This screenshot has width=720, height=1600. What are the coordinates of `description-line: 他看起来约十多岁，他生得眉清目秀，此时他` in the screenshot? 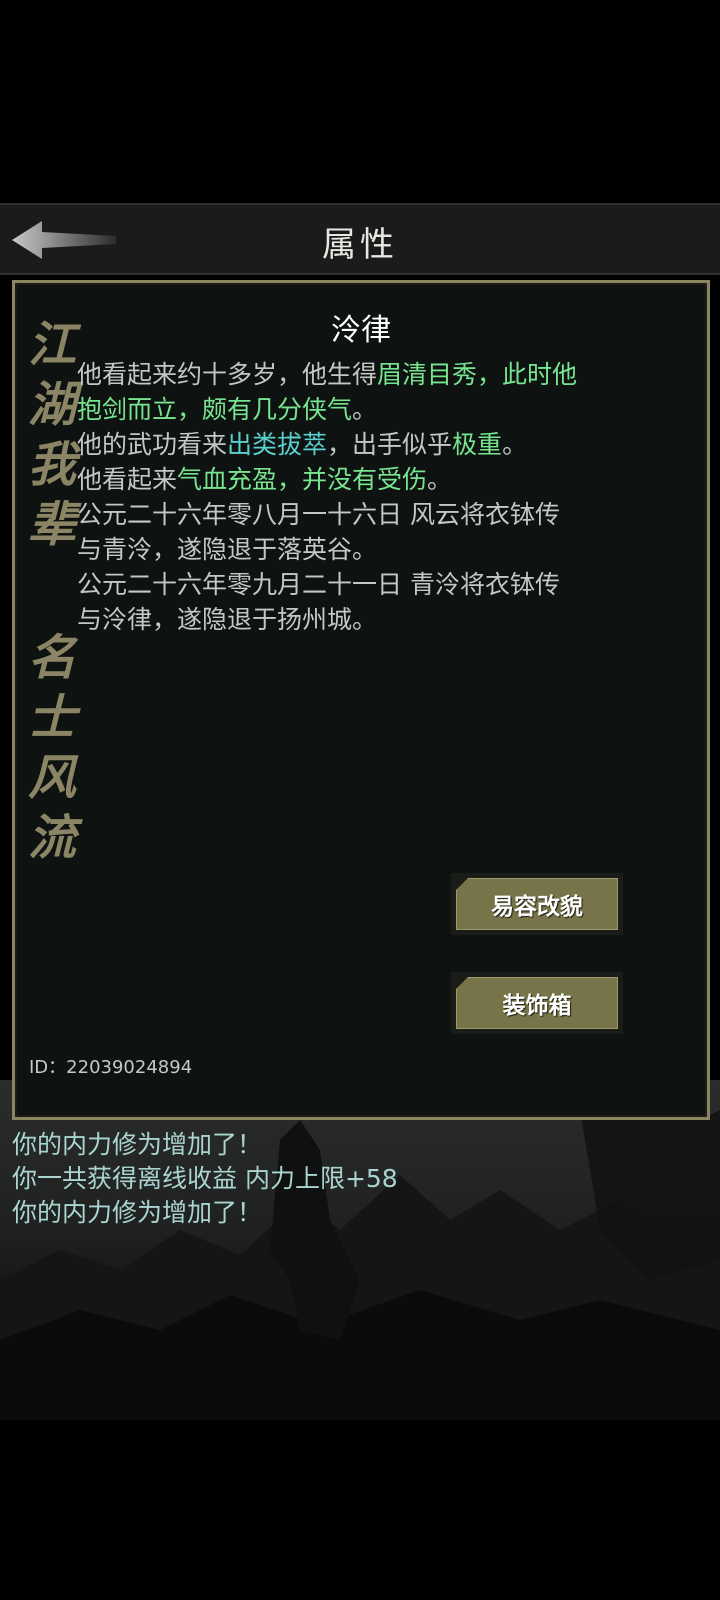 It's located at (362, 374).